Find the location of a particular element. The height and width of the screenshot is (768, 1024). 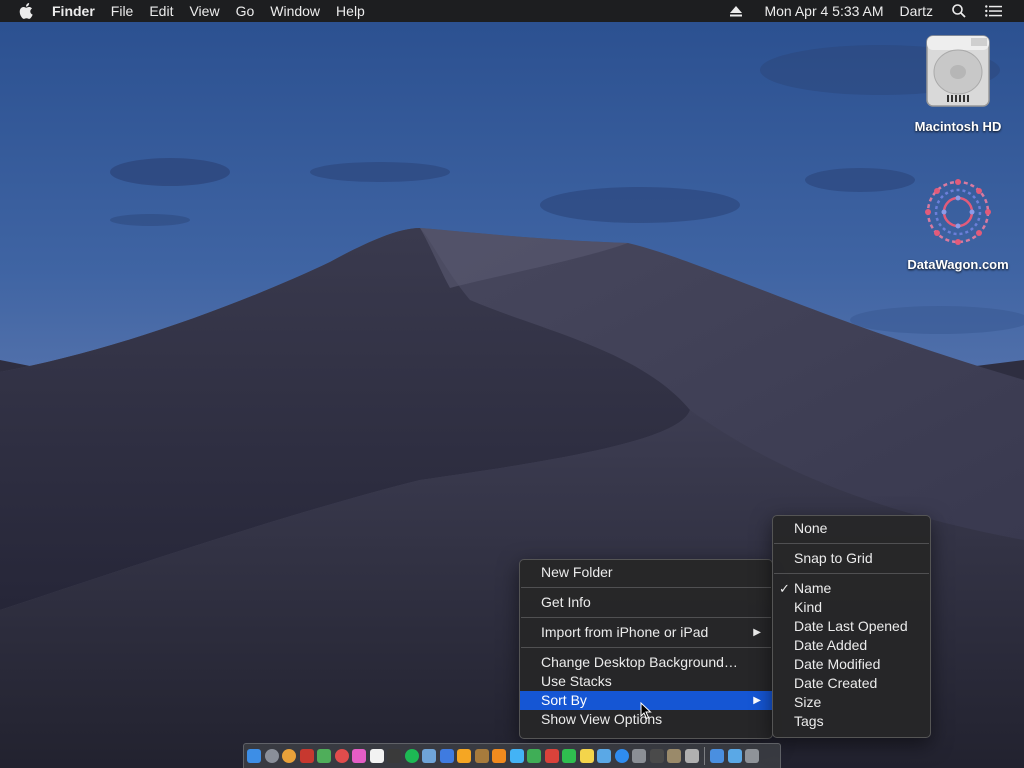

sort-item-date-added: Date Added is located at coordinates (851, 645).